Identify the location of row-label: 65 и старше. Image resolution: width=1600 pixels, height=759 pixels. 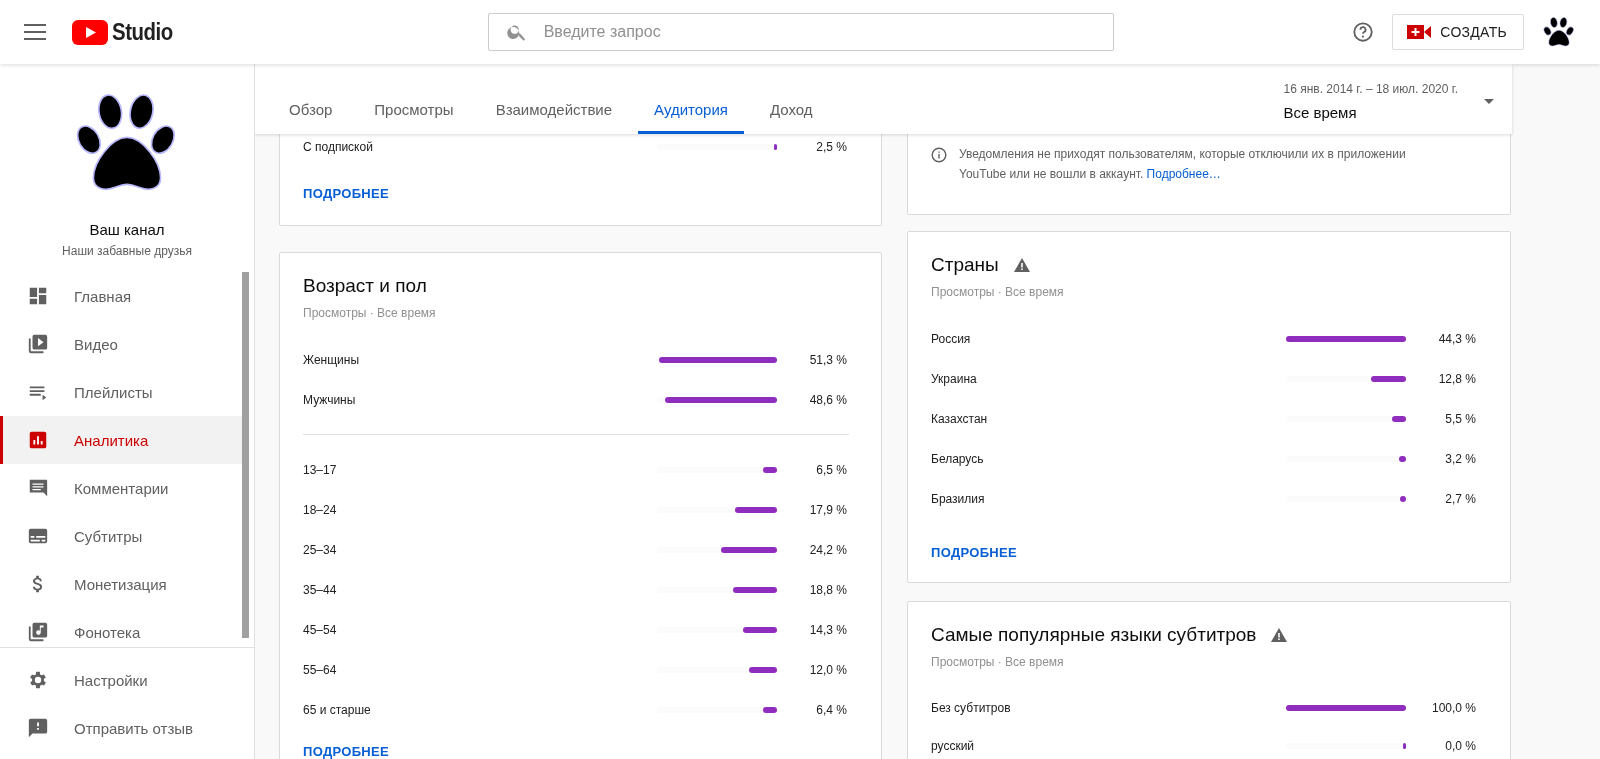
(337, 710).